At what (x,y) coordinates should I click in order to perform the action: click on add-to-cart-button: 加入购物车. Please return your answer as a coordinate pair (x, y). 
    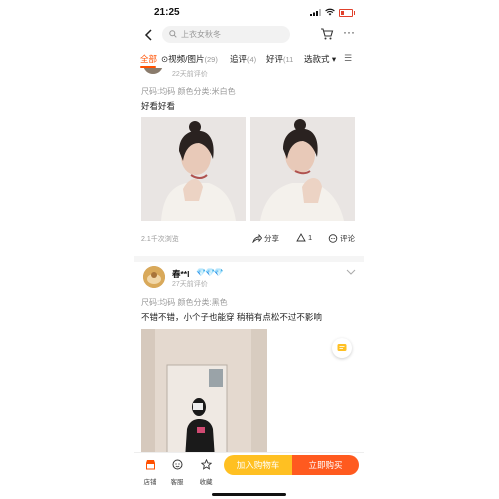
    Looking at the image, I should click on (258, 465).